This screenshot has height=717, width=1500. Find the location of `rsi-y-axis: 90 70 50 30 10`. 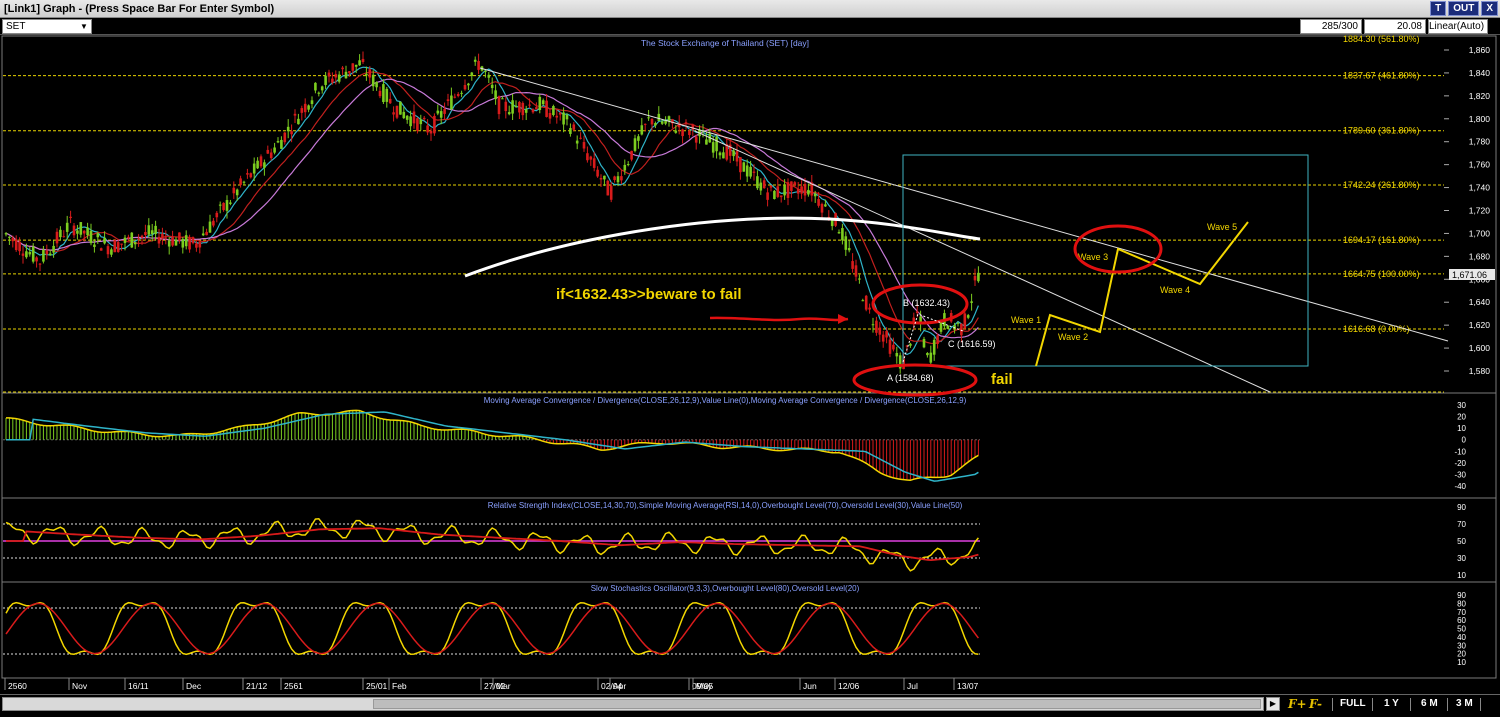

rsi-y-axis: 90 70 50 30 10 is located at coordinates (1461, 541).